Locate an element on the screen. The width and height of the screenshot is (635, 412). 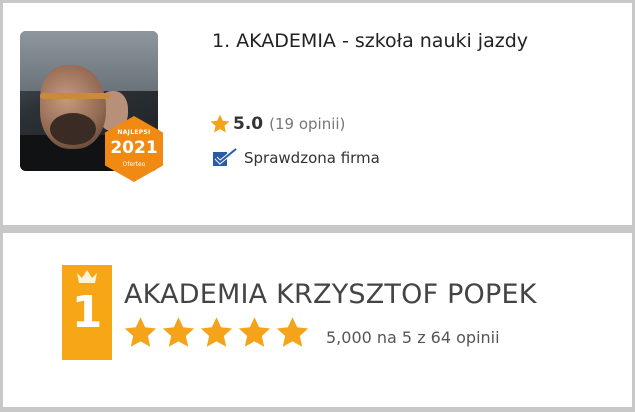
crown-icon is located at coordinates (87, 276).